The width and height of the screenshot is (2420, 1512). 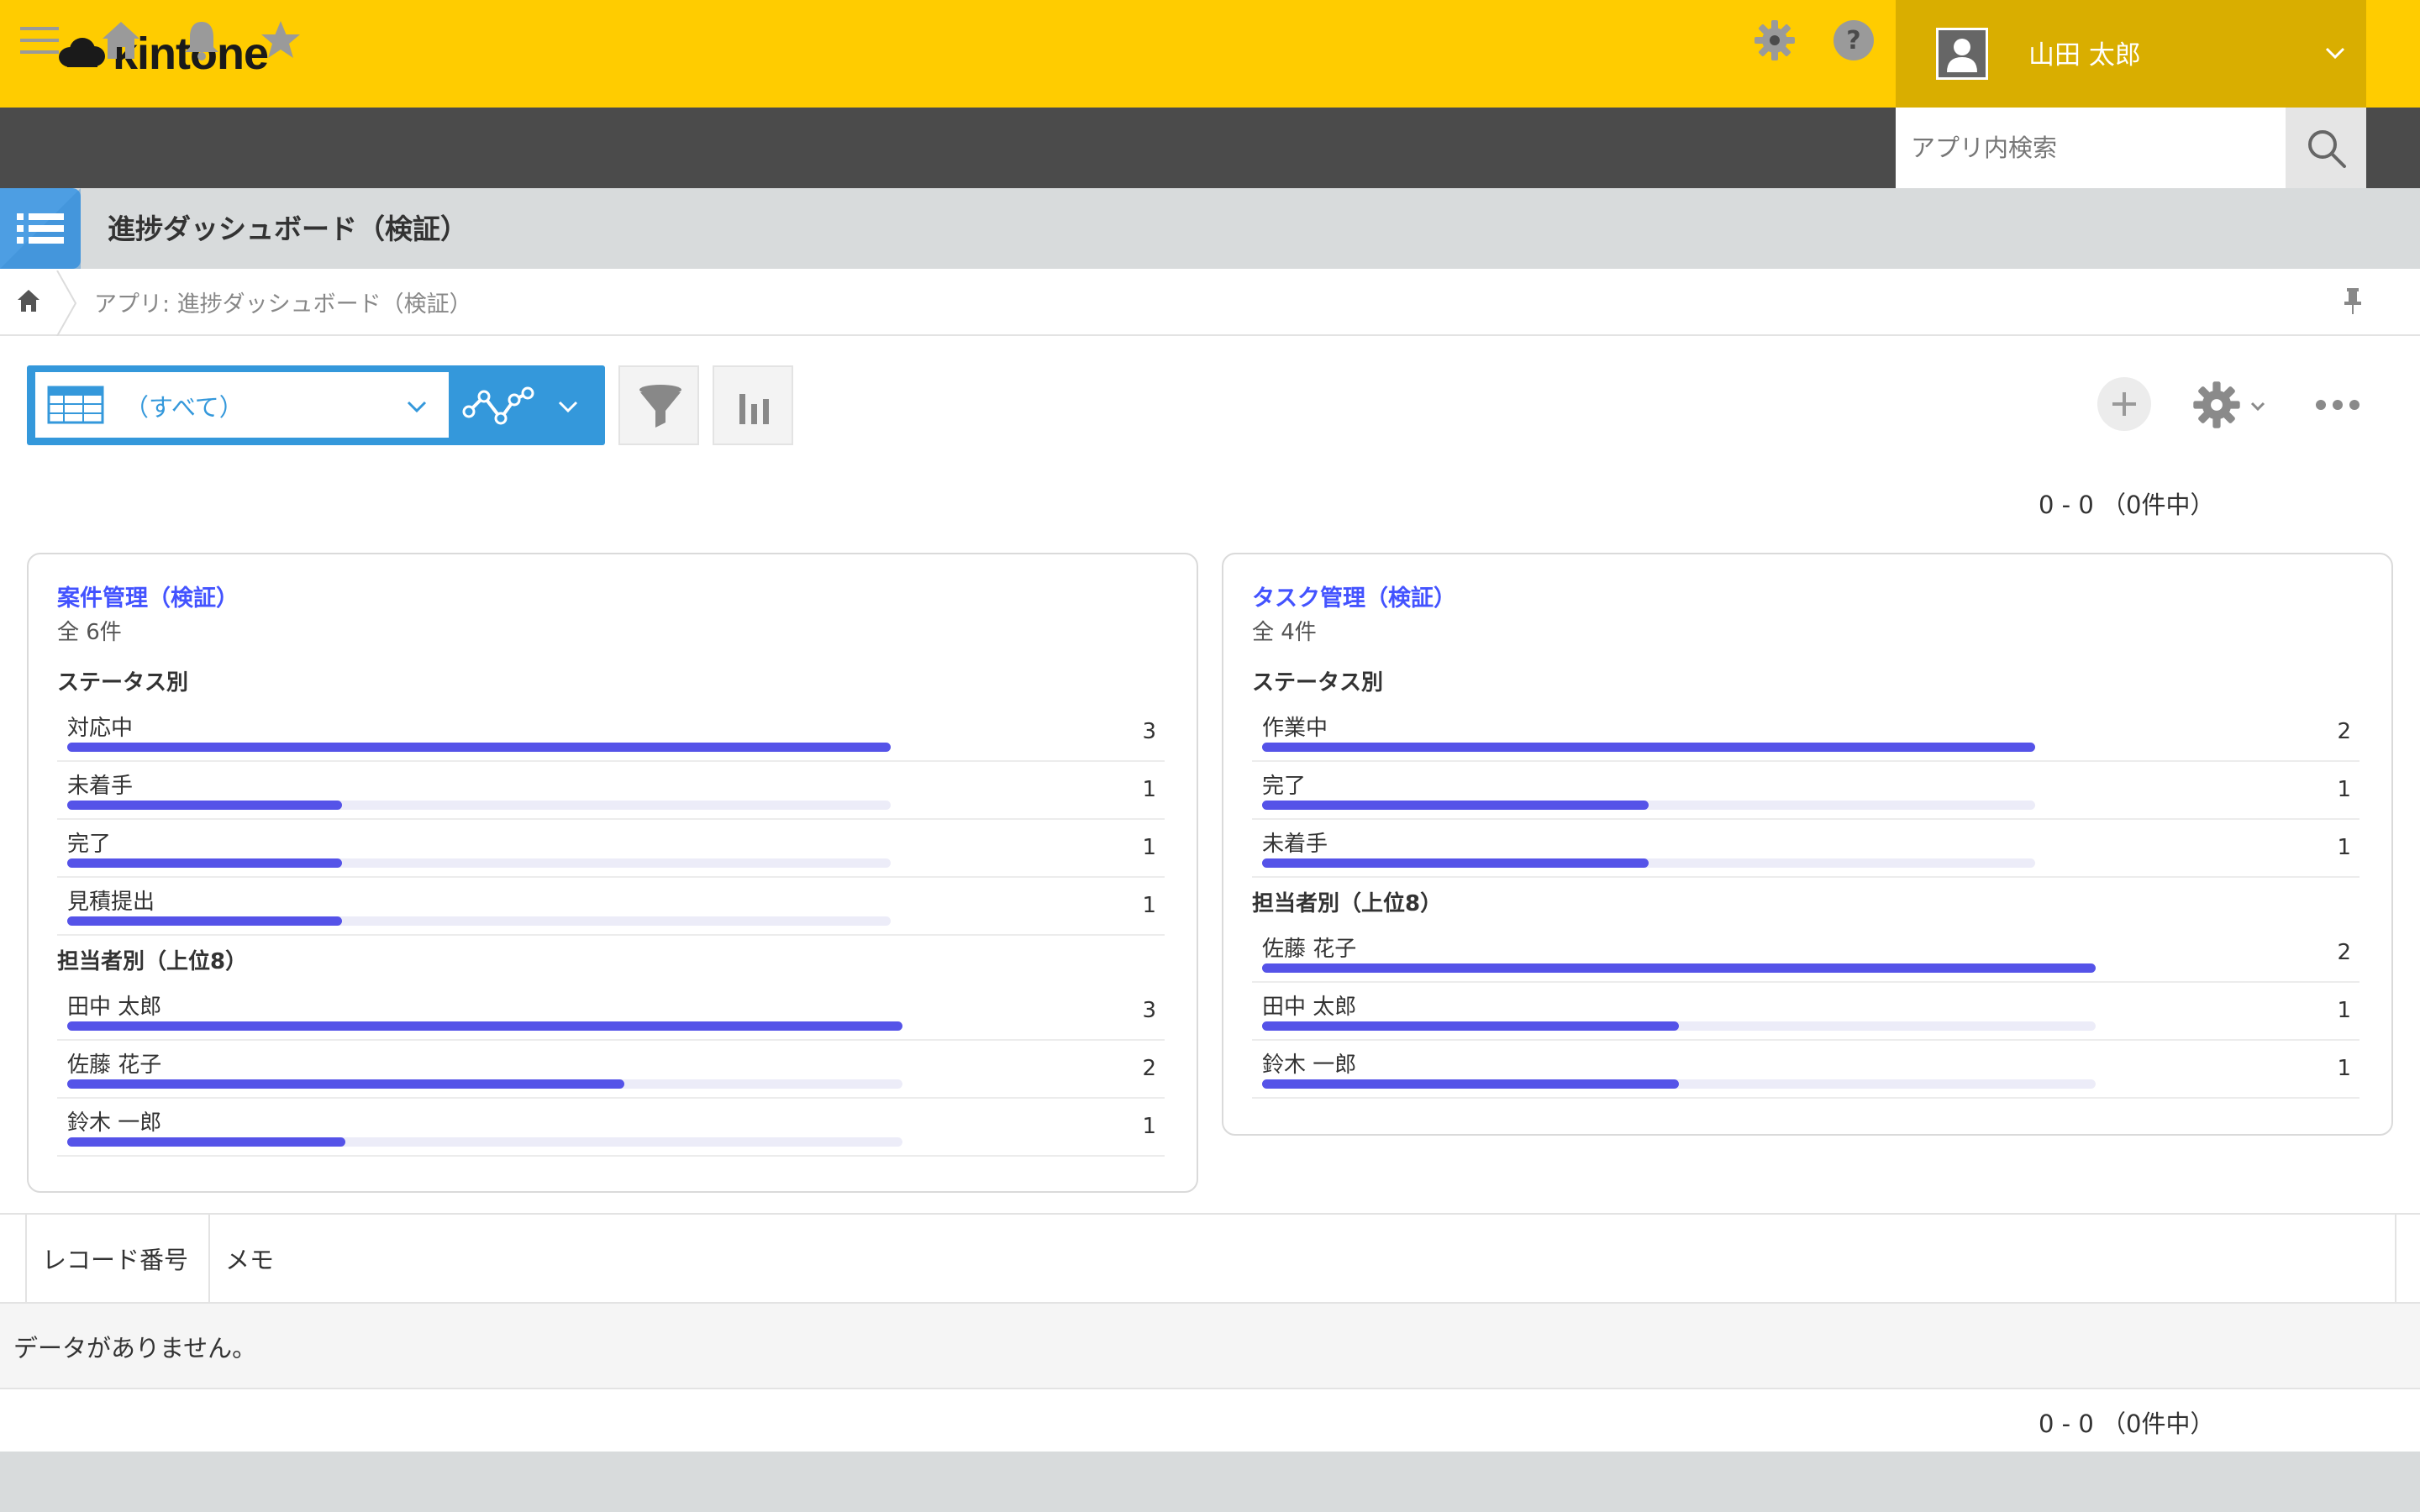 What do you see at coordinates (163, 54) in the screenshot?
I see `kintone-logo: kintone` at bounding box center [163, 54].